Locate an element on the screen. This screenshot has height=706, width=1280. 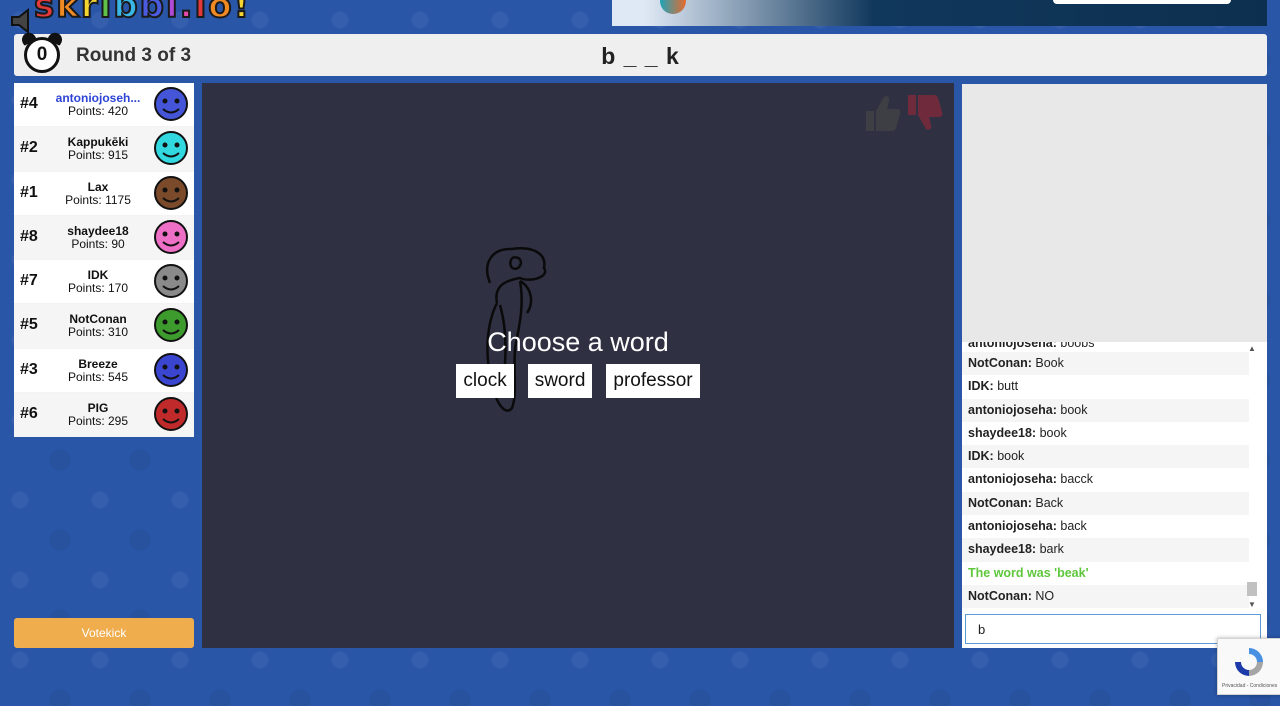
player-rank: #1 is located at coordinates (29, 192).